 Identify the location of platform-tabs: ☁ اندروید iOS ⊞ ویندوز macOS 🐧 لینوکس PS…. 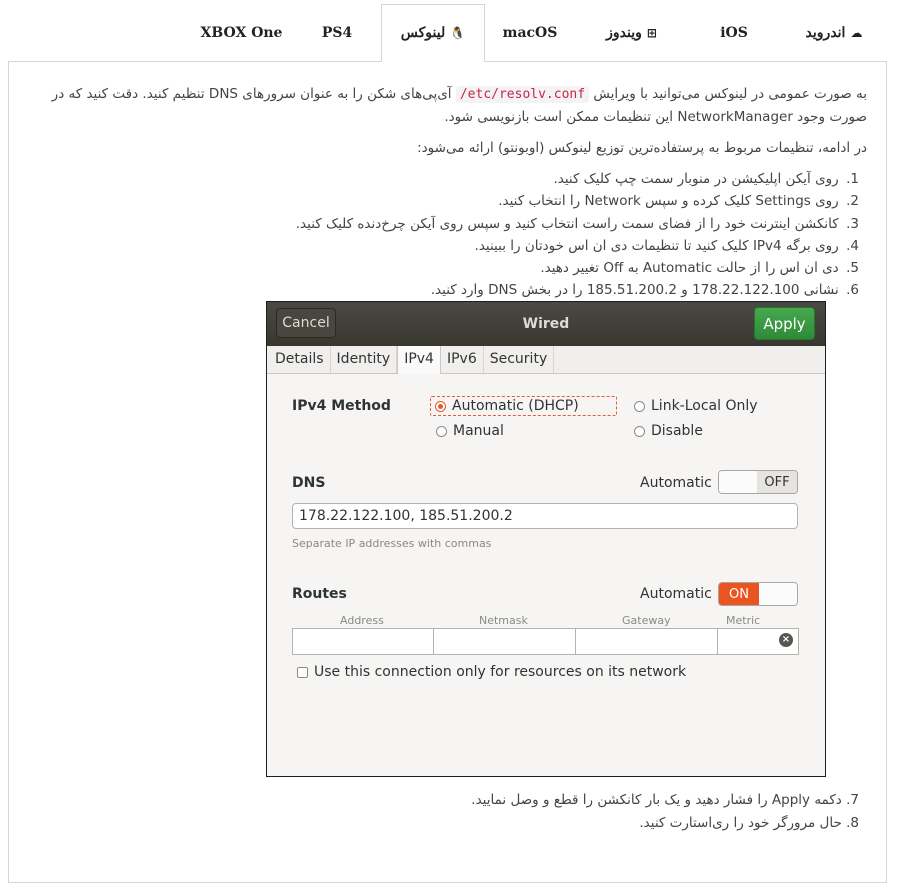
(534, 33).